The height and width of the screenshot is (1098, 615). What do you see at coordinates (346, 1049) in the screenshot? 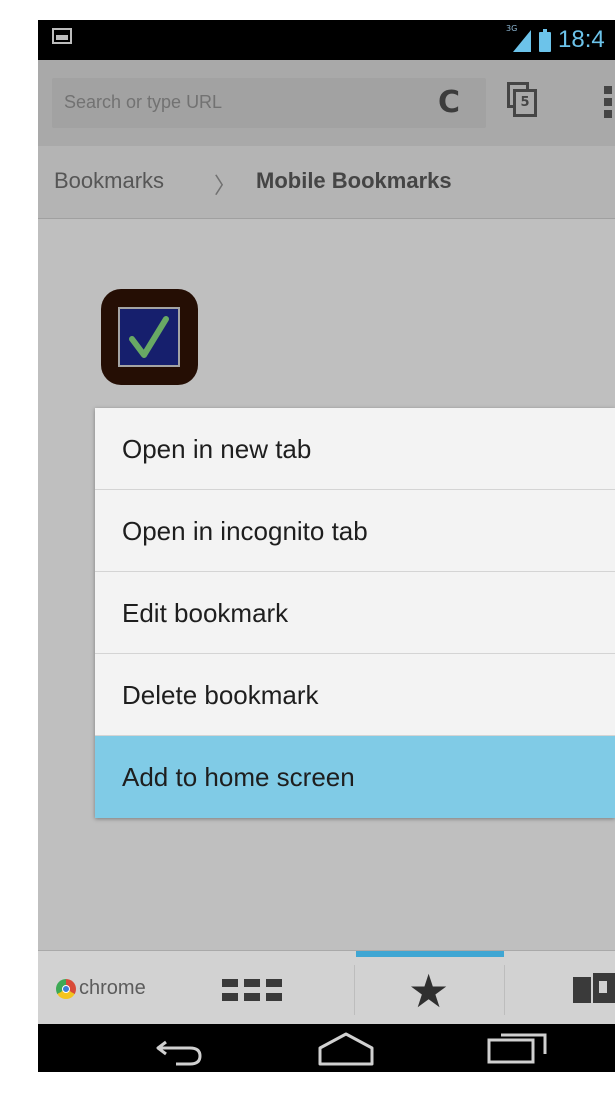
I see `home-icon` at bounding box center [346, 1049].